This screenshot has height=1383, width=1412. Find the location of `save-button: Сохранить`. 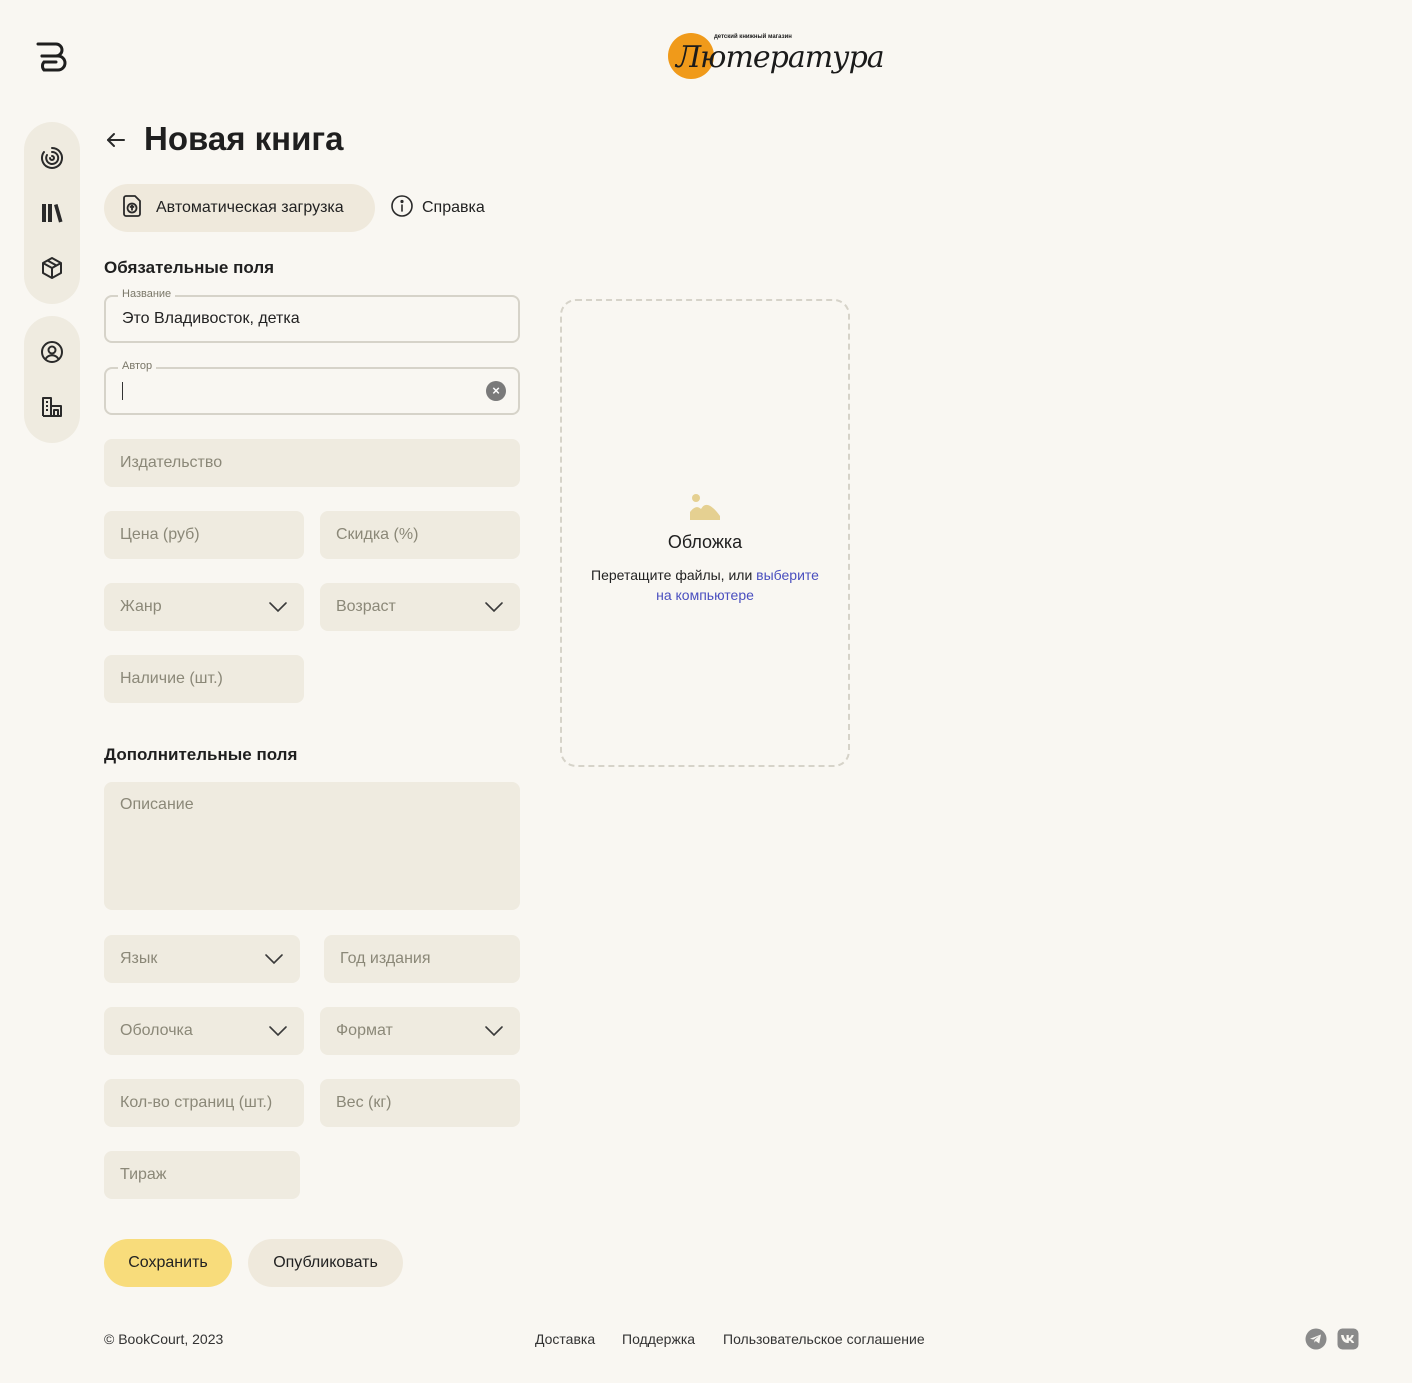

save-button: Сохранить is located at coordinates (168, 1263).